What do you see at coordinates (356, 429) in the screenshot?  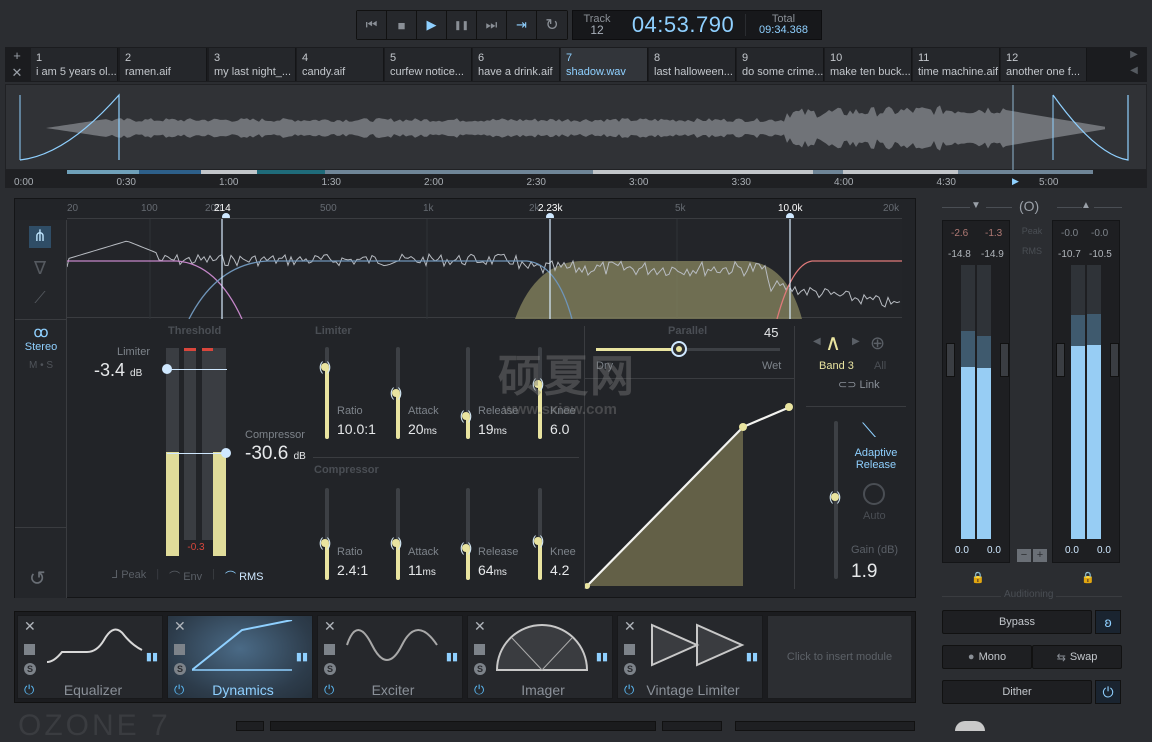 I see `limiter-ratio-value: 10.0:1` at bounding box center [356, 429].